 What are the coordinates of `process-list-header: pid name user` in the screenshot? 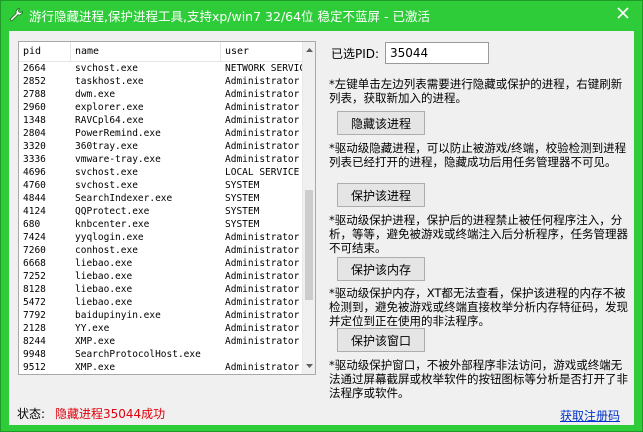 It's located at (161, 52).